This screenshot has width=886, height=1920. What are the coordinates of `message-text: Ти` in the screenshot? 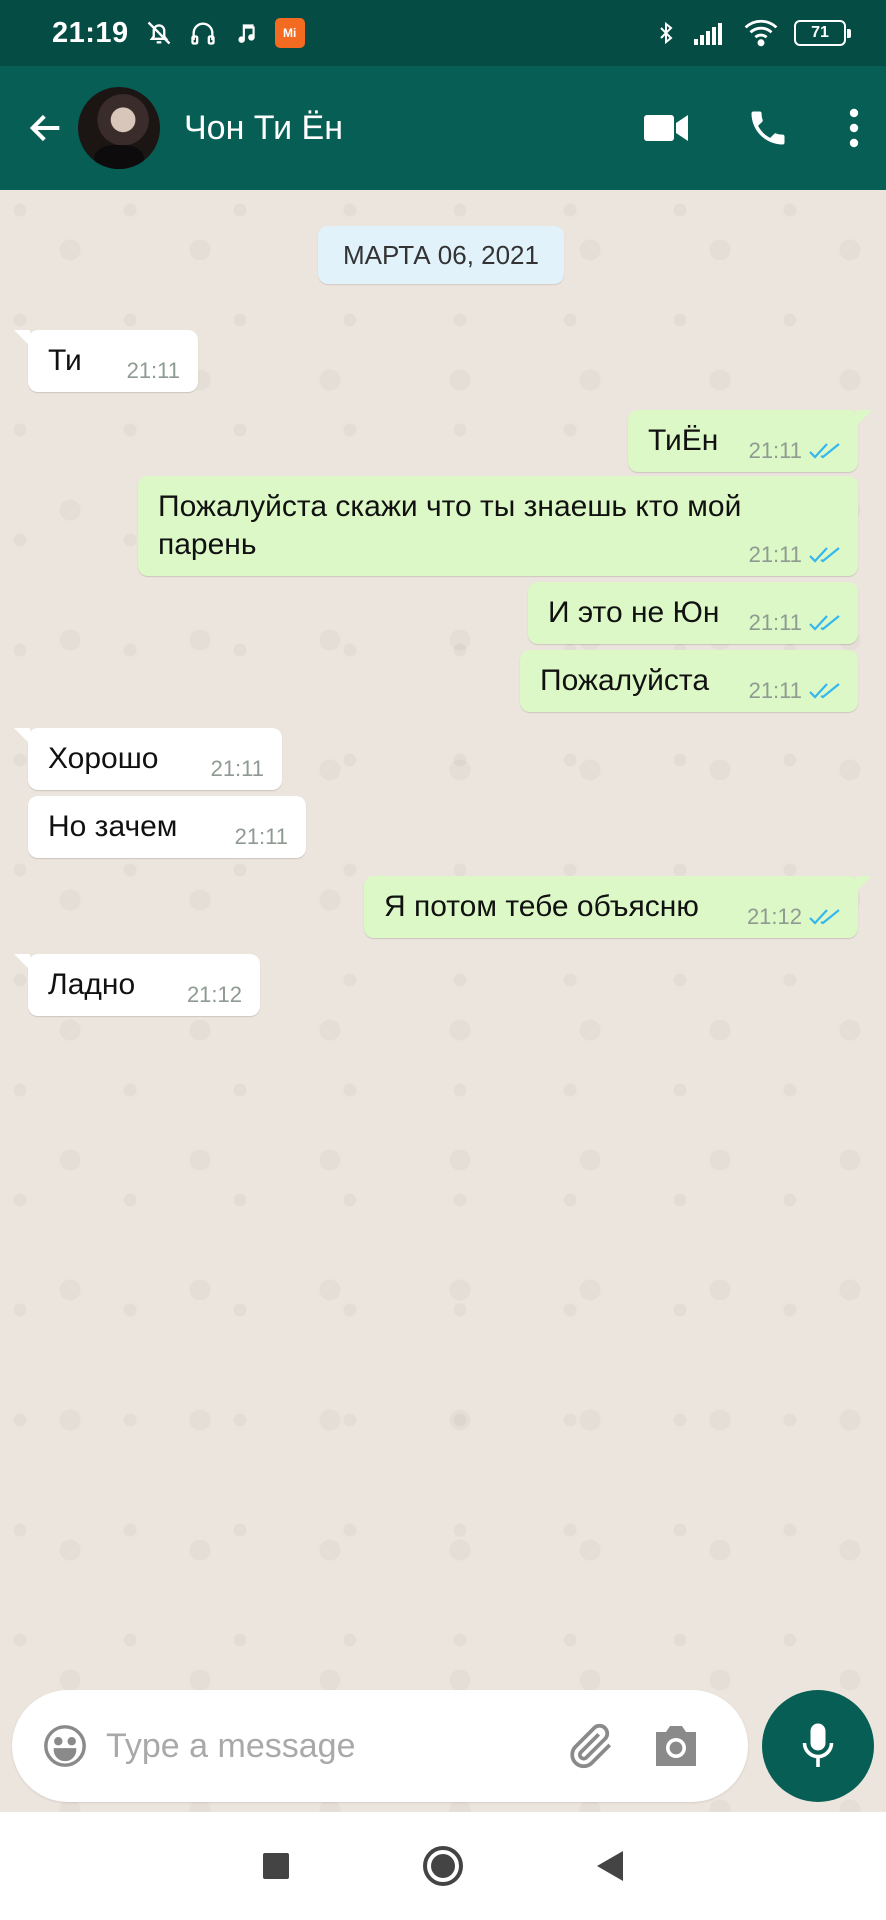 It's located at (65, 360).